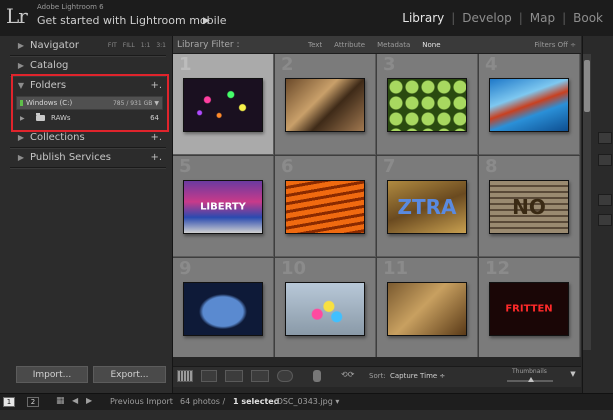 This screenshot has height=420, width=613. What do you see at coordinates (161, 45) in the screenshot?
I see `zoom-3-1: 3:1` at bounding box center [161, 45].